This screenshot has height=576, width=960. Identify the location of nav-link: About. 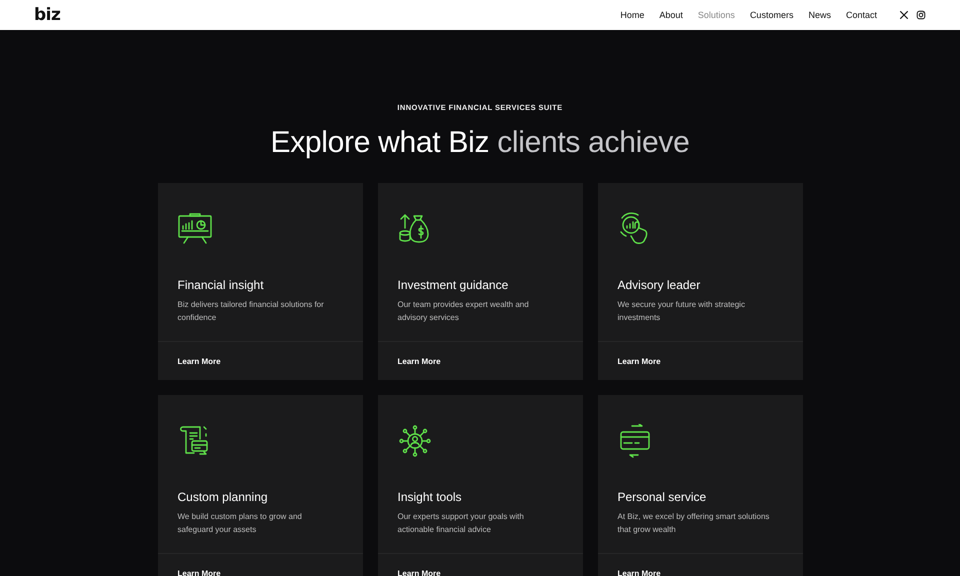
(671, 15).